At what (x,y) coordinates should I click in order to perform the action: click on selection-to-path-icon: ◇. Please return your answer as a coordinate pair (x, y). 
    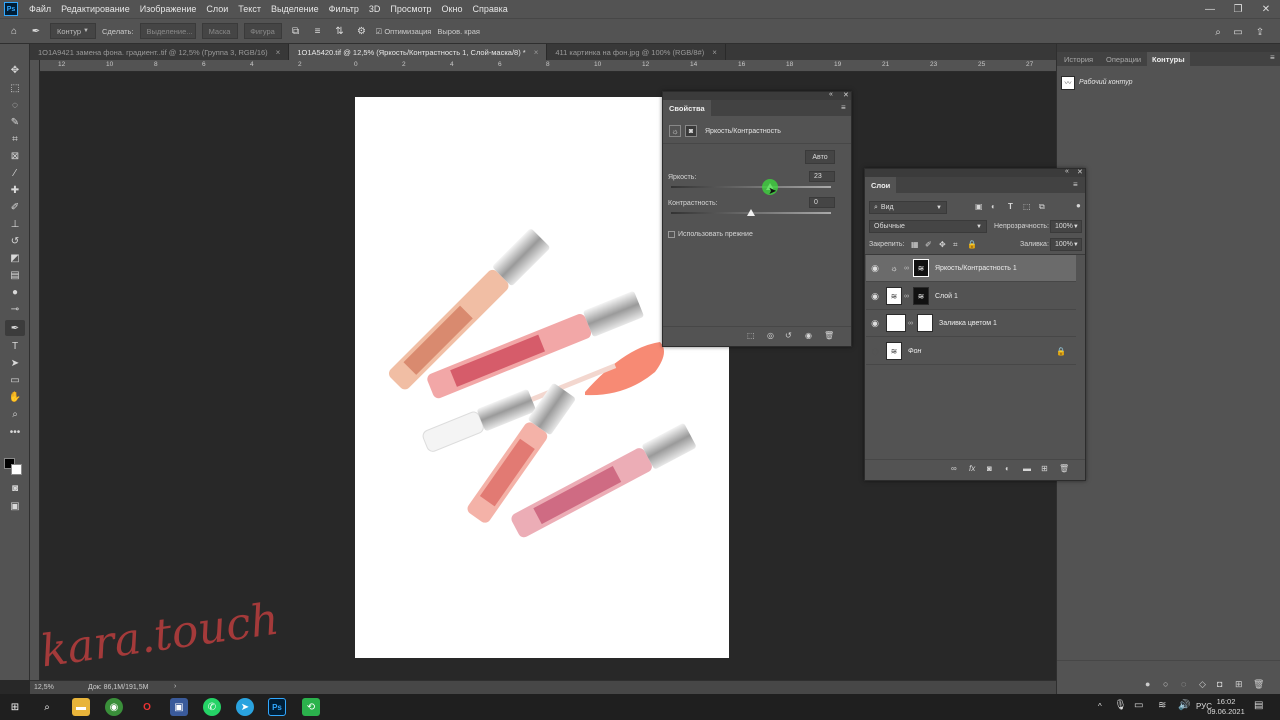
    Looking at the image, I should click on (1202, 684).